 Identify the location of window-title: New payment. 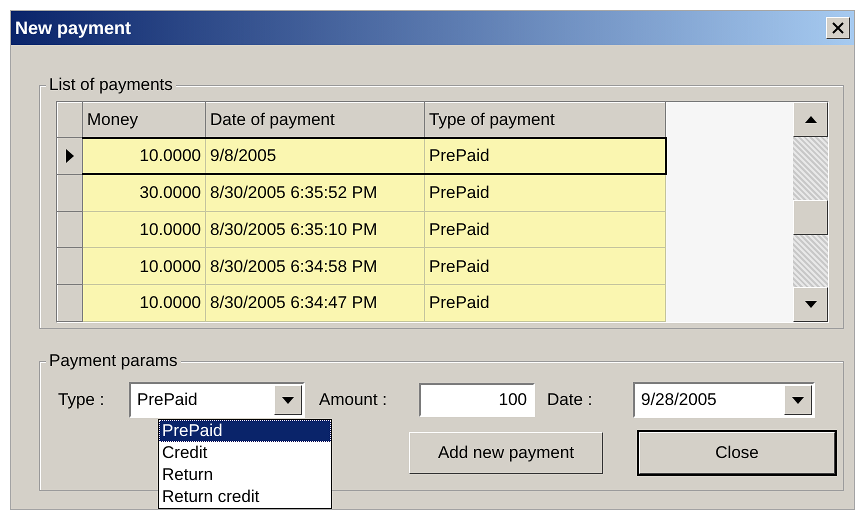
(73, 28).